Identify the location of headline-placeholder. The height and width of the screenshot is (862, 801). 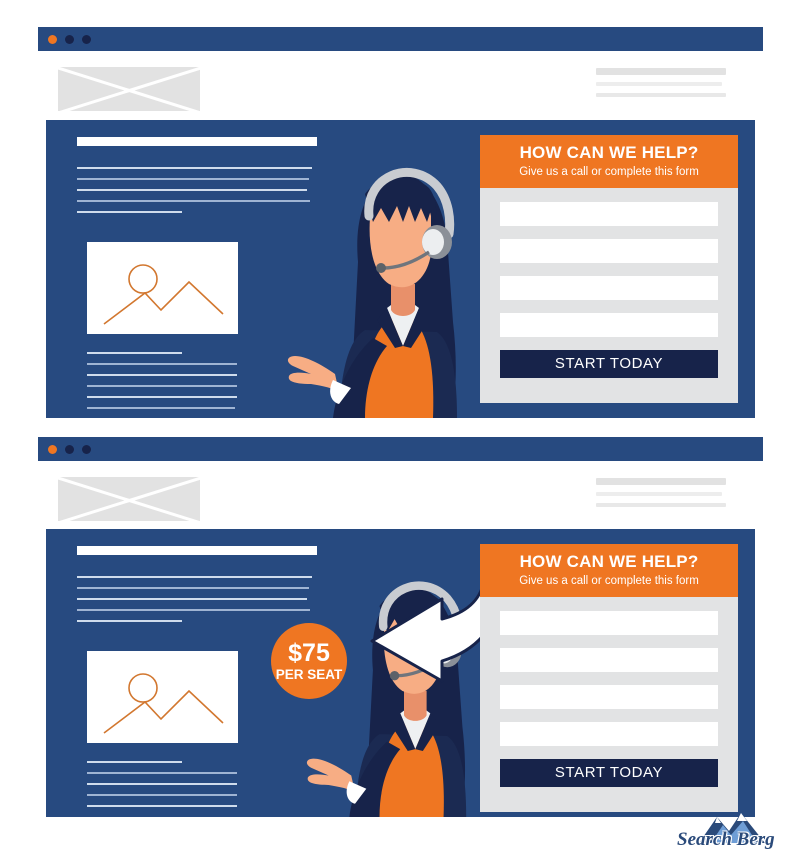
(197, 550).